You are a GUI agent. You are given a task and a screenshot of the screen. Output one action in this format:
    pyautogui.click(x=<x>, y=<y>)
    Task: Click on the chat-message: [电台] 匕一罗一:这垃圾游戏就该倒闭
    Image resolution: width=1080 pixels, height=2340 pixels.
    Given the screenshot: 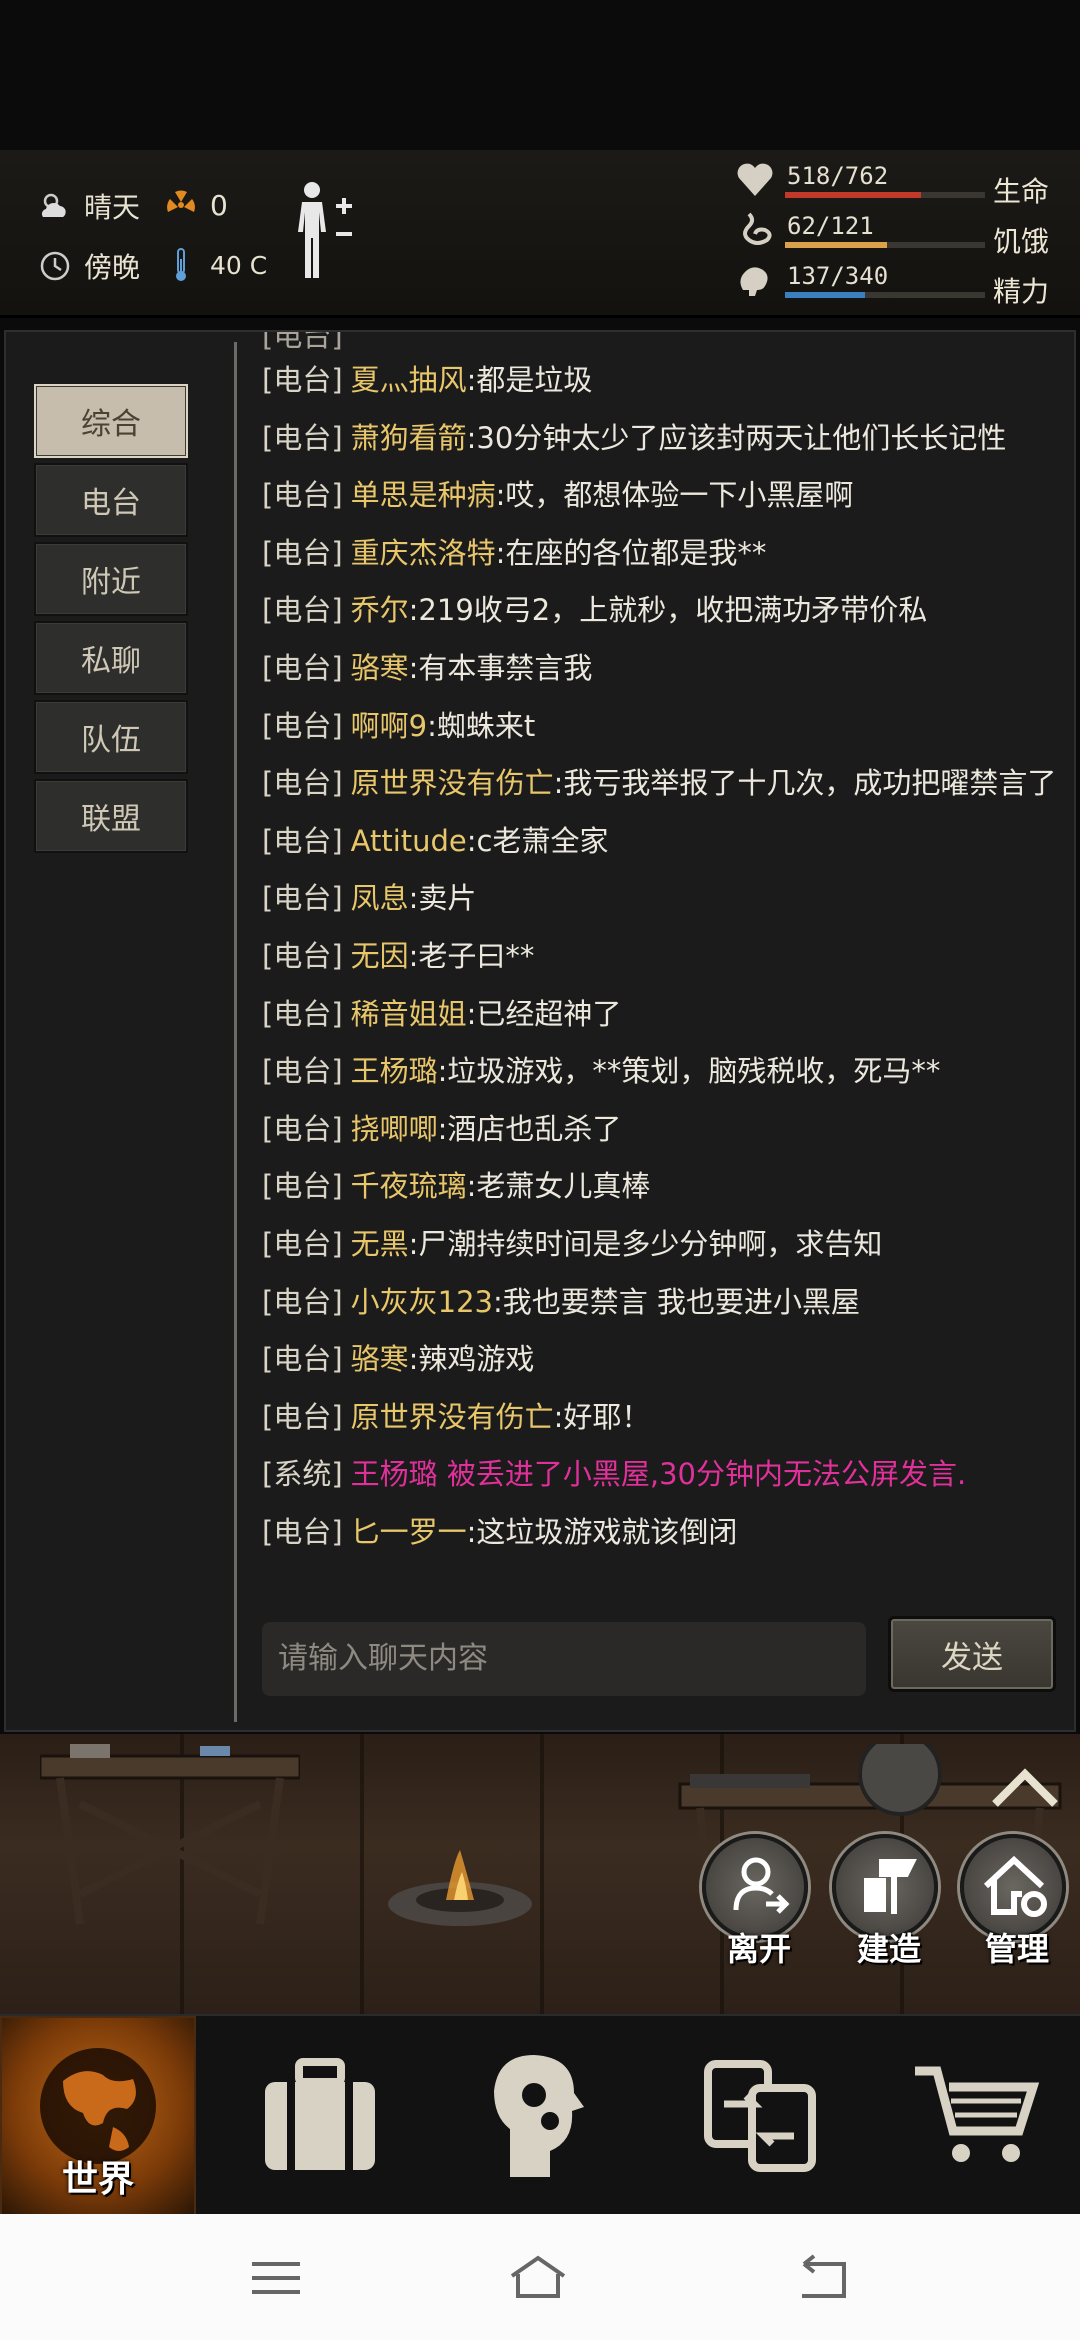 What is the action you would take?
    pyautogui.click(x=662, y=1532)
    